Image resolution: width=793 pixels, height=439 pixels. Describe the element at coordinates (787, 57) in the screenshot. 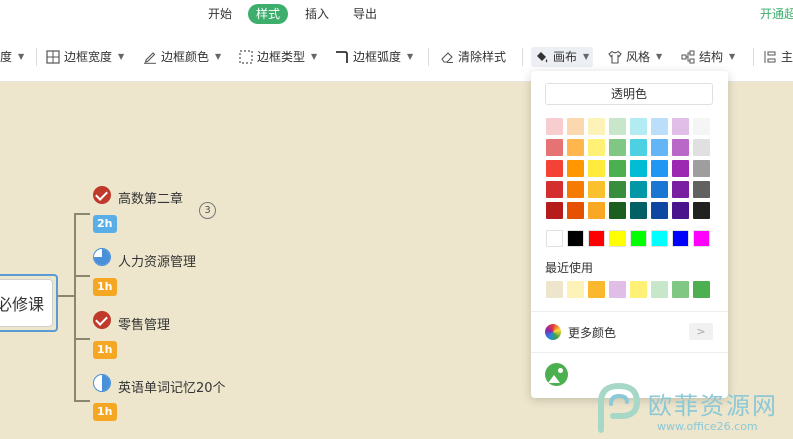

I see `theme-label-partial: 主` at that location.